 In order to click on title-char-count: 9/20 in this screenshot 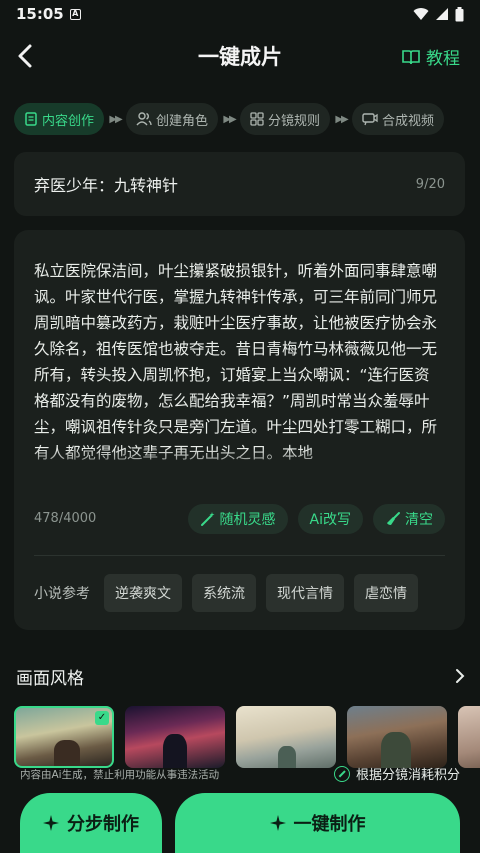, I will do `click(430, 184)`.